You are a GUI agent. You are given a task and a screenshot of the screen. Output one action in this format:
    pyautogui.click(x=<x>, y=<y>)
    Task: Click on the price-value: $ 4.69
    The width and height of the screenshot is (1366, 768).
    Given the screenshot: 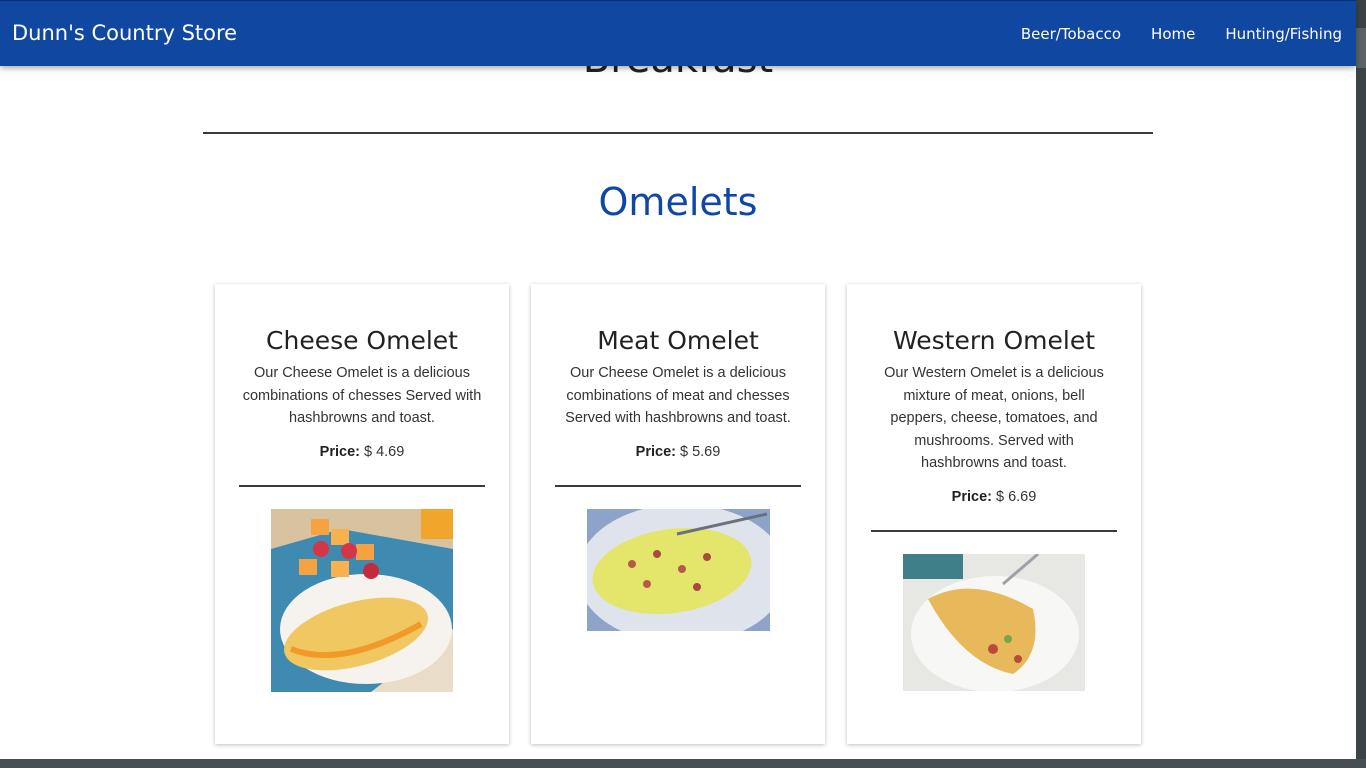 What is the action you would take?
    pyautogui.click(x=384, y=451)
    